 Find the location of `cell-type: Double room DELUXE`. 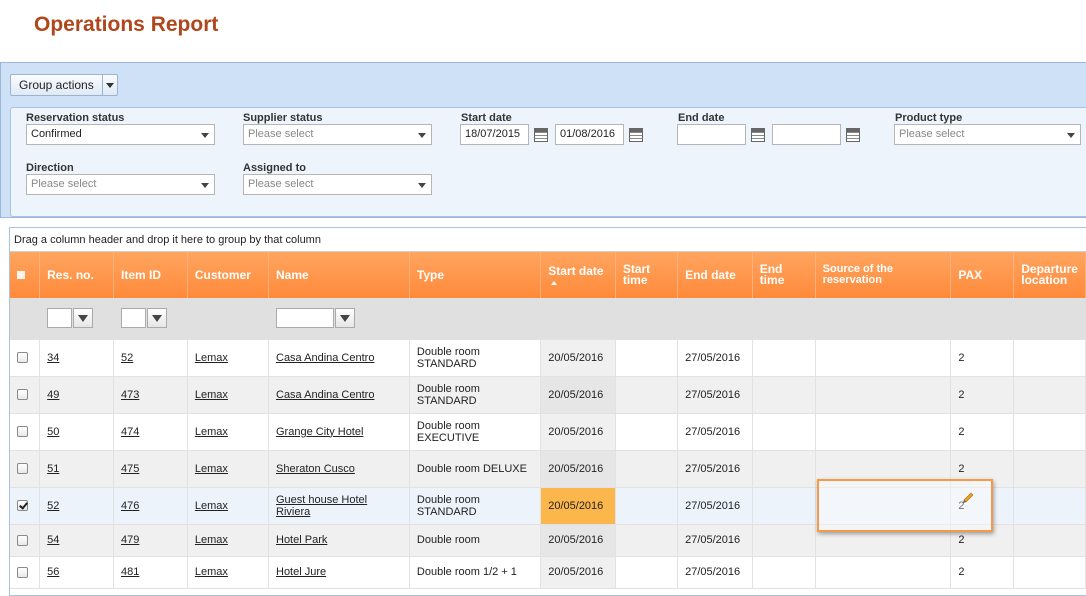

cell-type: Double room DELUXE is located at coordinates (475, 469).